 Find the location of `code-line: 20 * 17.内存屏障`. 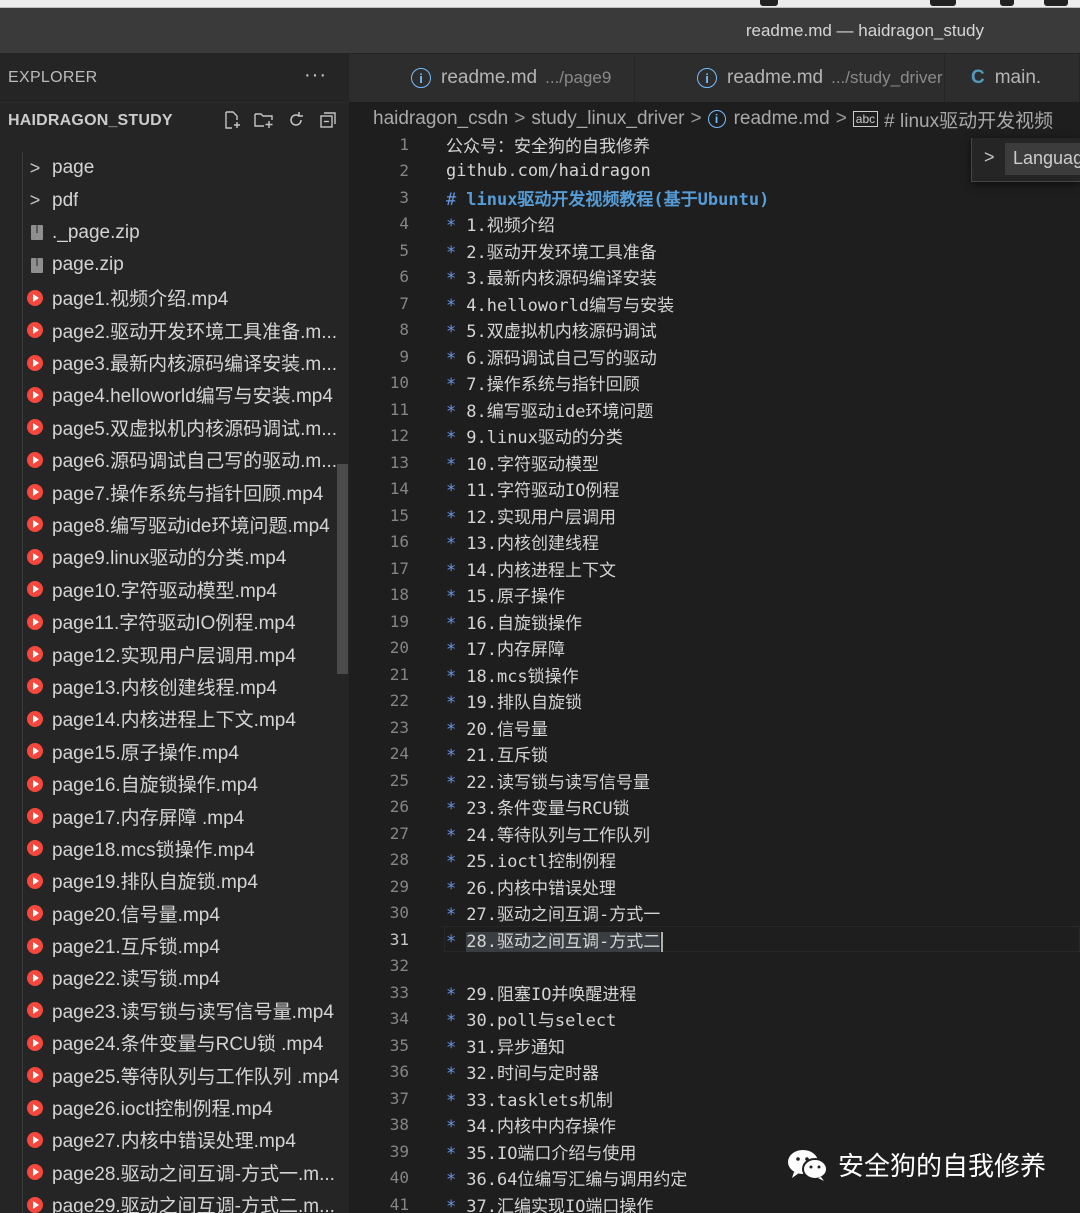

code-line: 20 * 17.内存屏障 is located at coordinates (714, 648).